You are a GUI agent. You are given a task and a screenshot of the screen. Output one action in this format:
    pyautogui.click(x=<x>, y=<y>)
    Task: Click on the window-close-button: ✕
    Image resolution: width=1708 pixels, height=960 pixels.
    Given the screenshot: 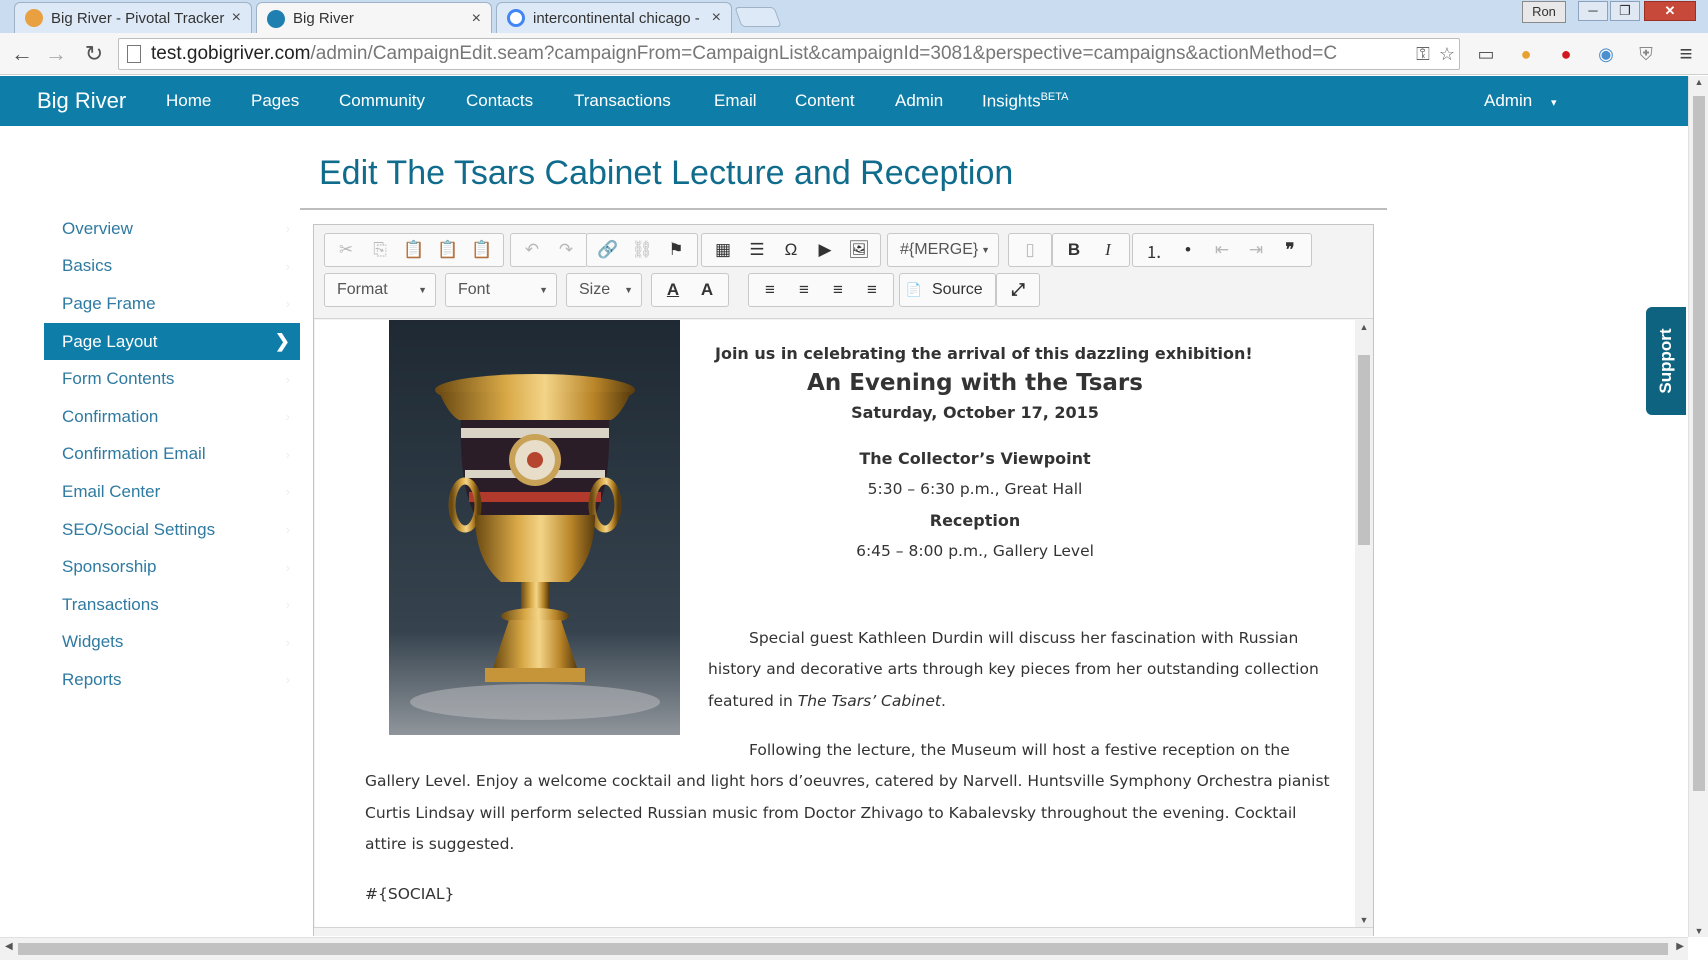 What is the action you would take?
    pyautogui.click(x=1670, y=11)
    